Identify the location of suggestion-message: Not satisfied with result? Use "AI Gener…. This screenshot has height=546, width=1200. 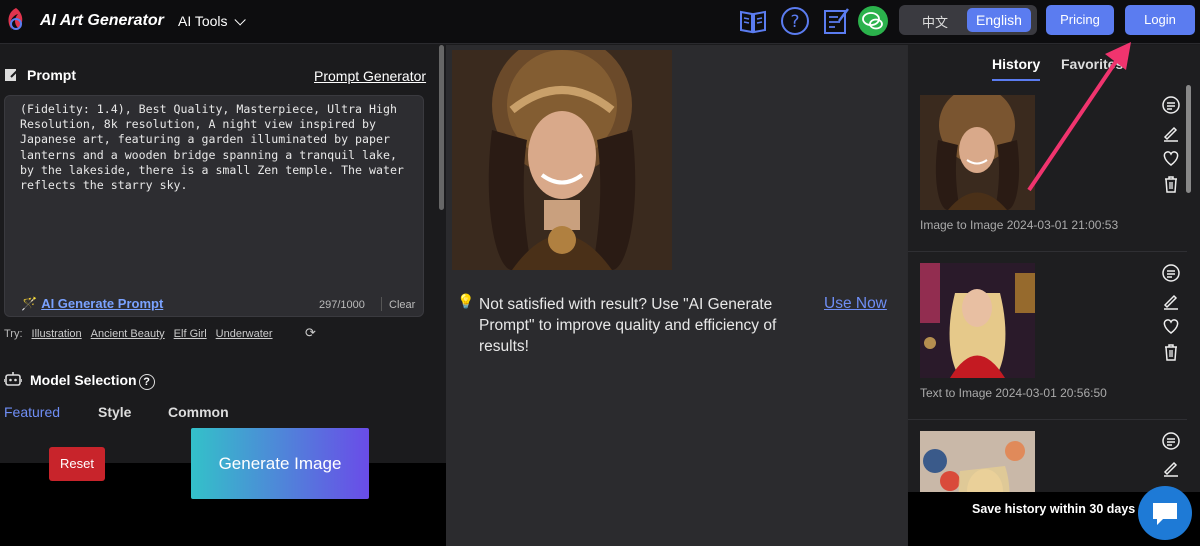
(628, 325).